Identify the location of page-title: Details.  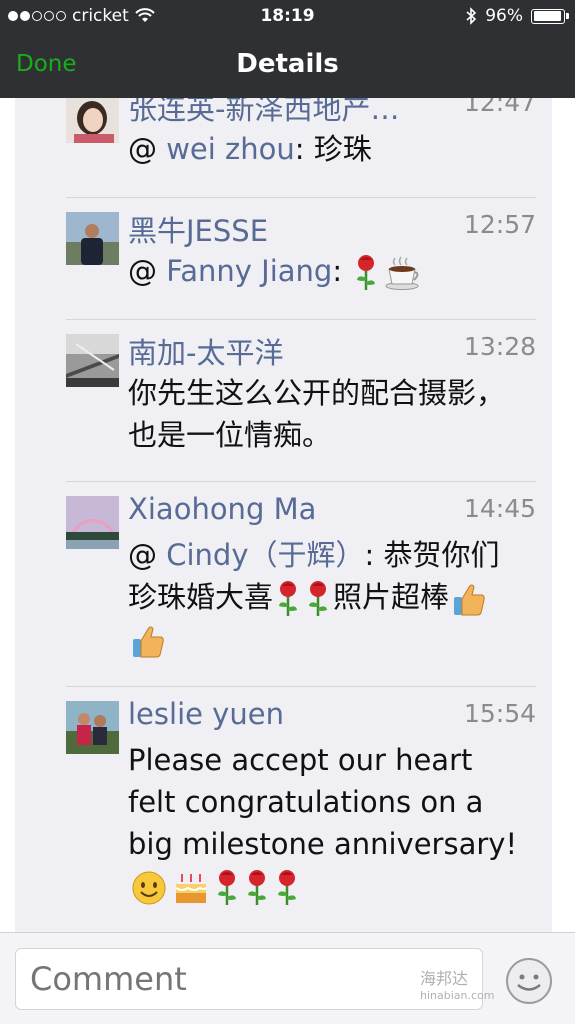
(287, 64).